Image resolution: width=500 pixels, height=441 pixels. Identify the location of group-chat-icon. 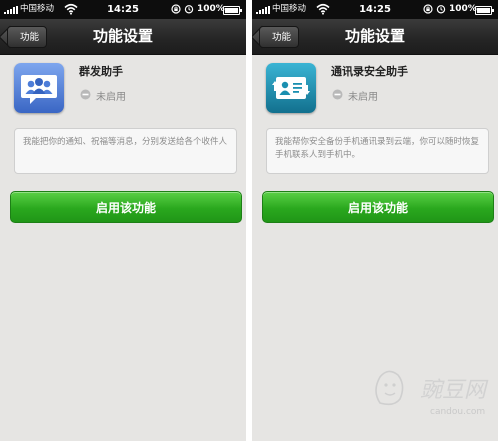
(39, 88).